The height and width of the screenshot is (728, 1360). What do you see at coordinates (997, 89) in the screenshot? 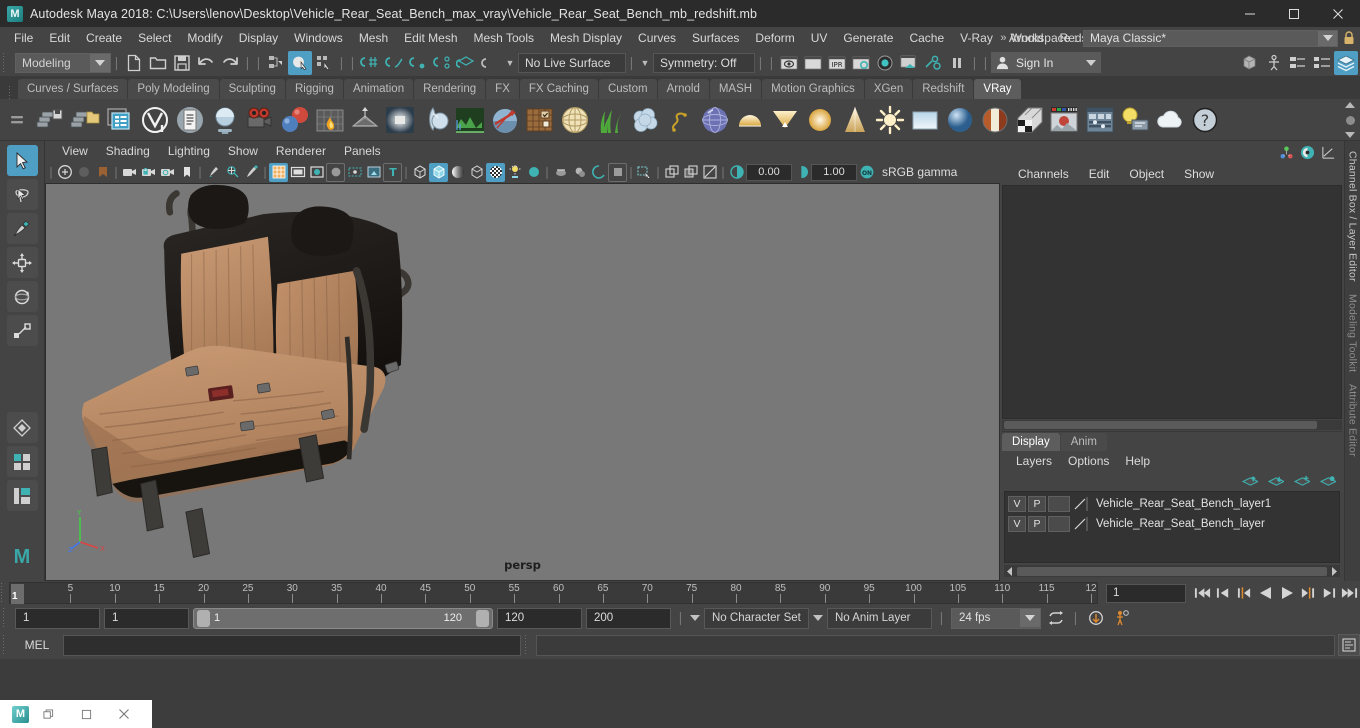
I see `shelf-tab-vray: VRay` at bounding box center [997, 89].